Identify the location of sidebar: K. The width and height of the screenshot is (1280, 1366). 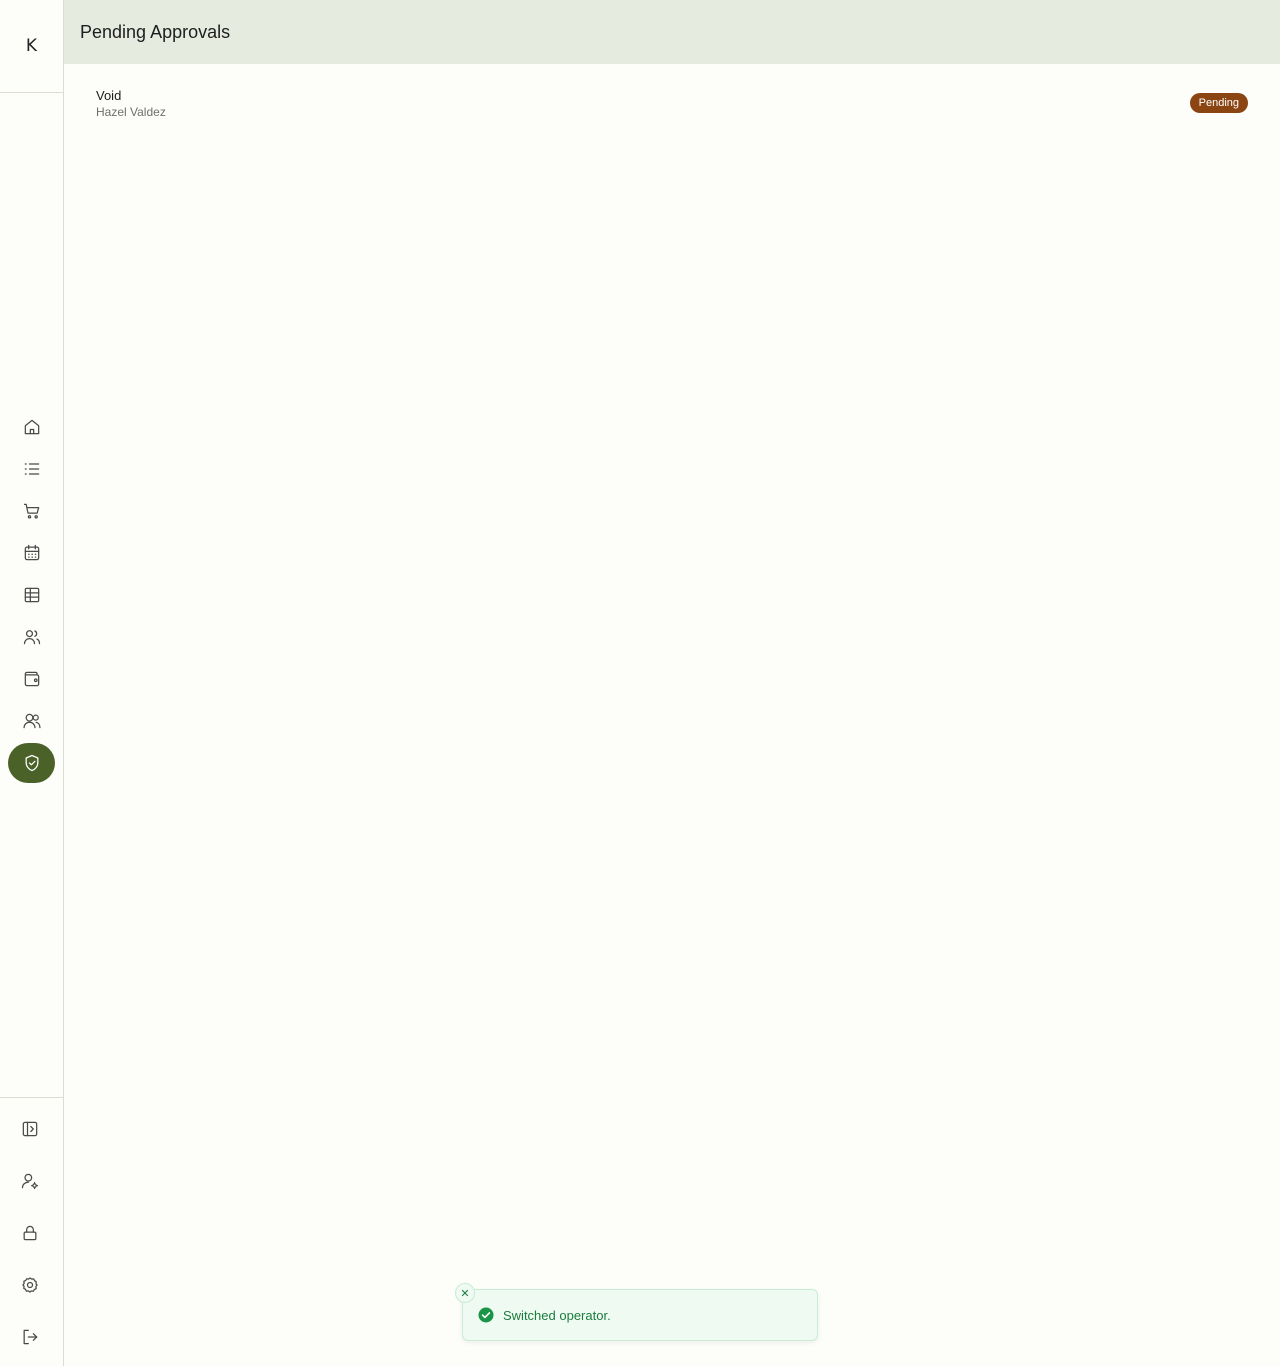
(32, 683).